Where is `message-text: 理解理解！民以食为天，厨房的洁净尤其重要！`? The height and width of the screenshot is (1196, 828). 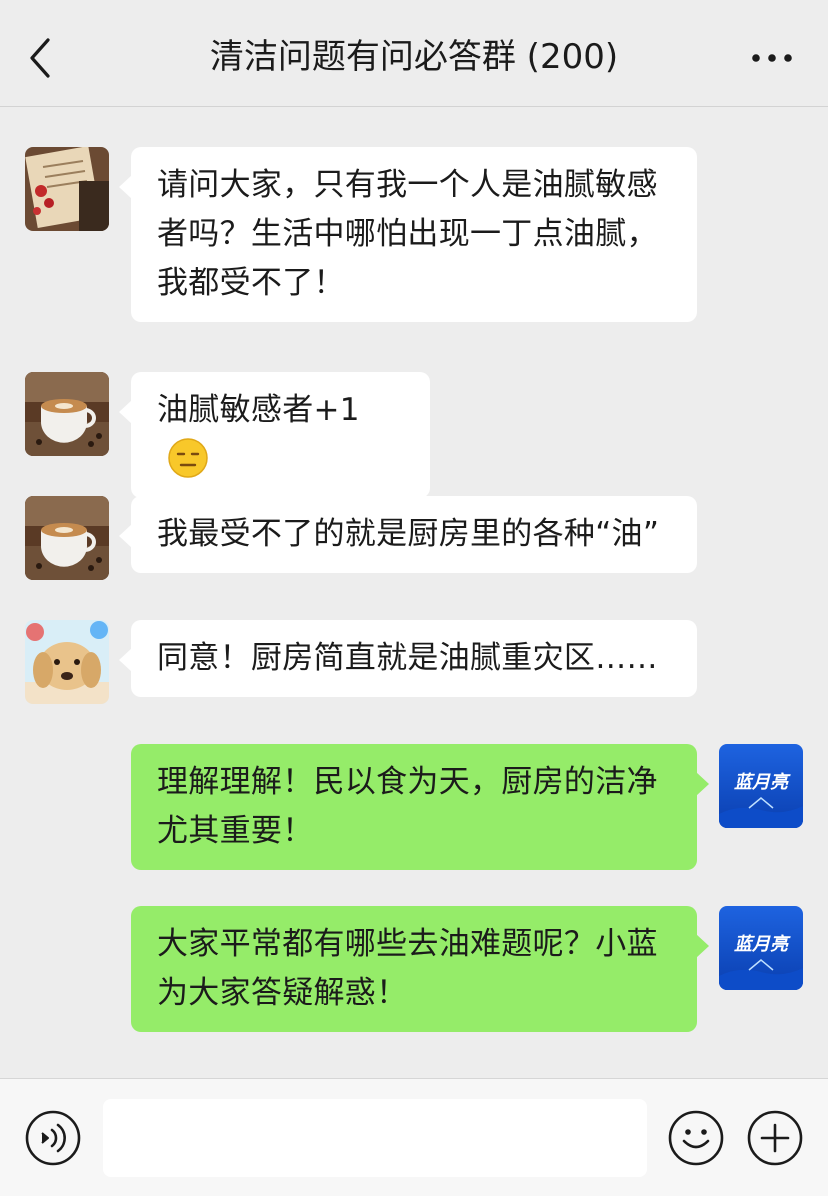 message-text: 理解理解！民以食为天，厨房的洁净尤其重要！ is located at coordinates (407, 806).